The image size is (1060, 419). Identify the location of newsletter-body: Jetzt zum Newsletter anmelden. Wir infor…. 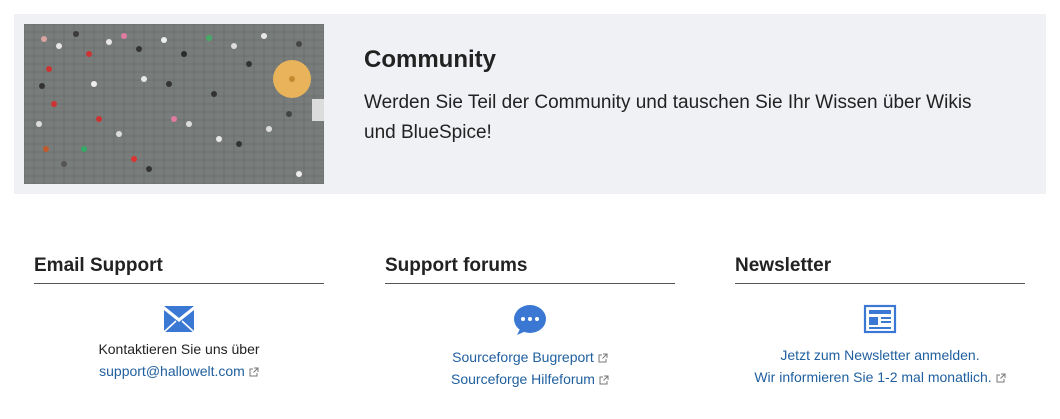
(880, 366).